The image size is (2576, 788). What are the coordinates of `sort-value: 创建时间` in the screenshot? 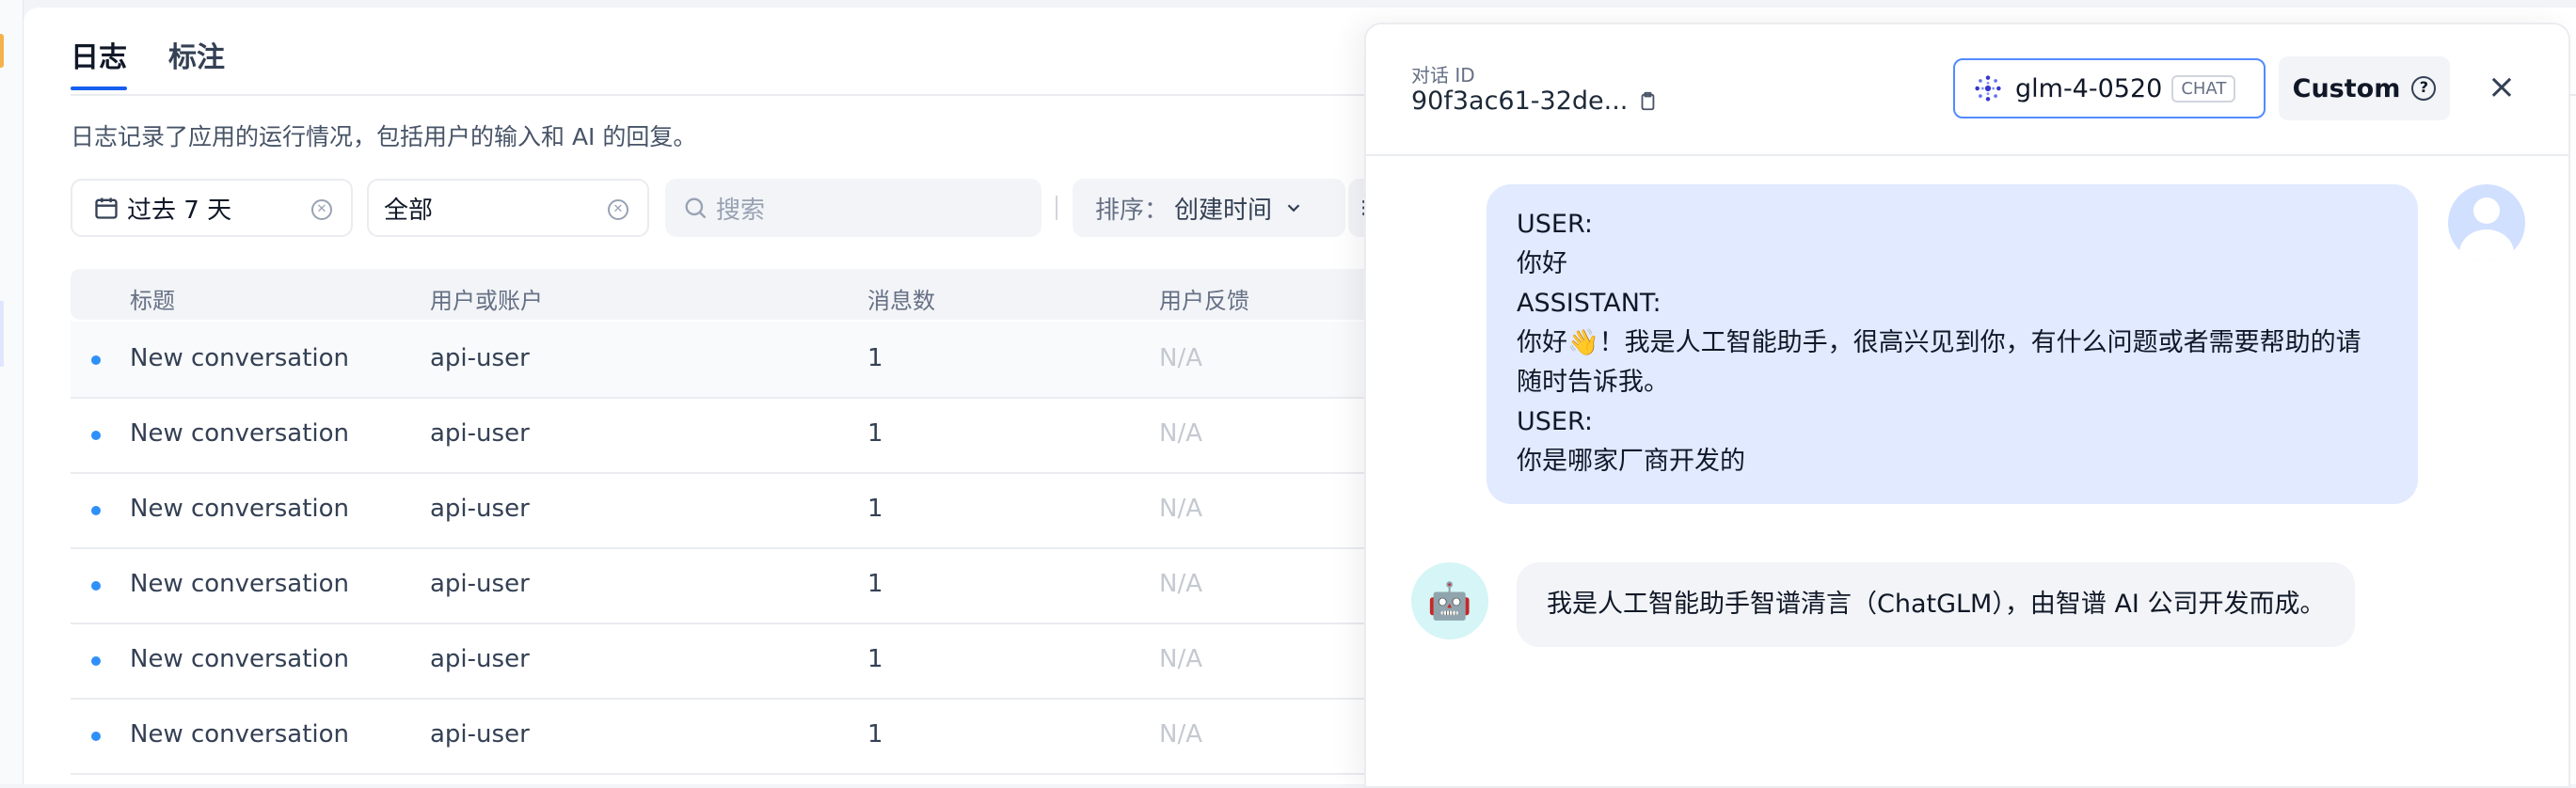 It's located at (1224, 210).